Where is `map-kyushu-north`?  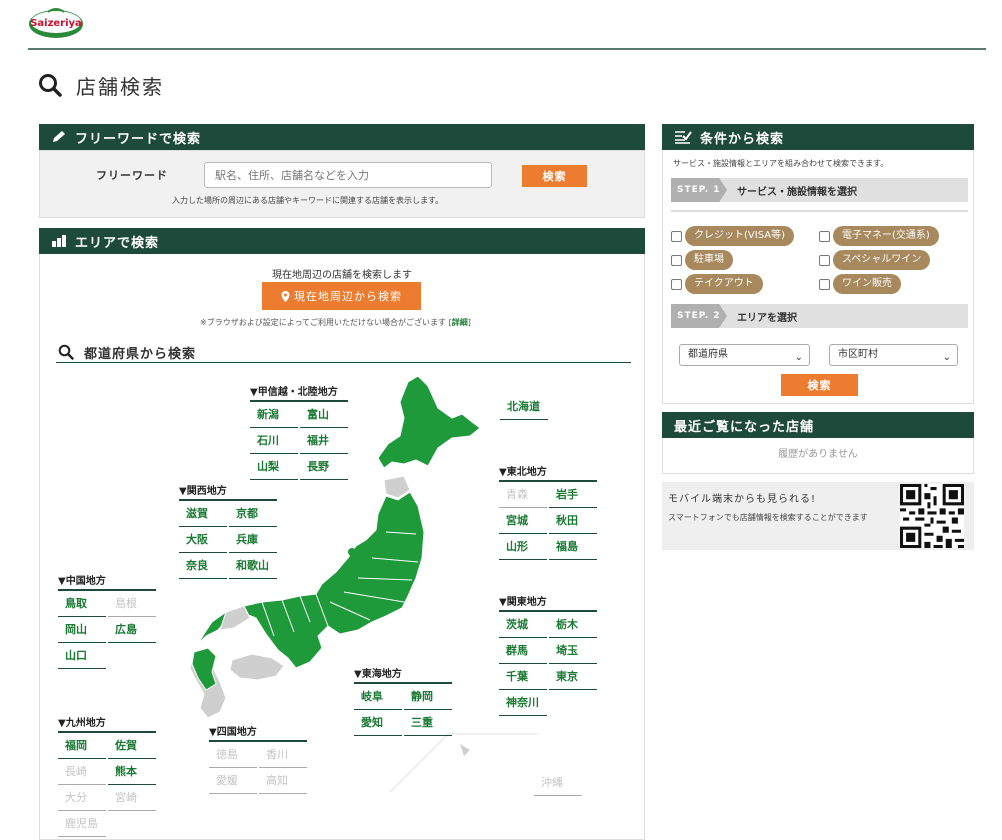
map-kyushu-north is located at coordinates (204, 669).